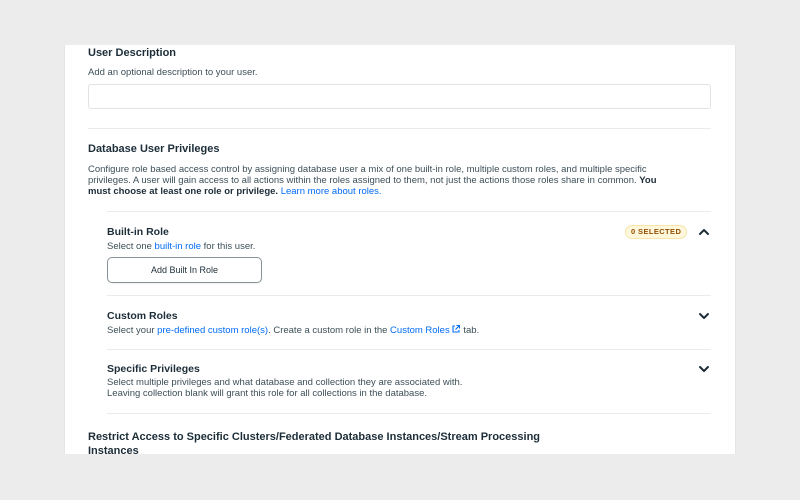  What do you see at coordinates (184, 270) in the screenshot?
I see `add-built-in-role-button: Add Built In Role` at bounding box center [184, 270].